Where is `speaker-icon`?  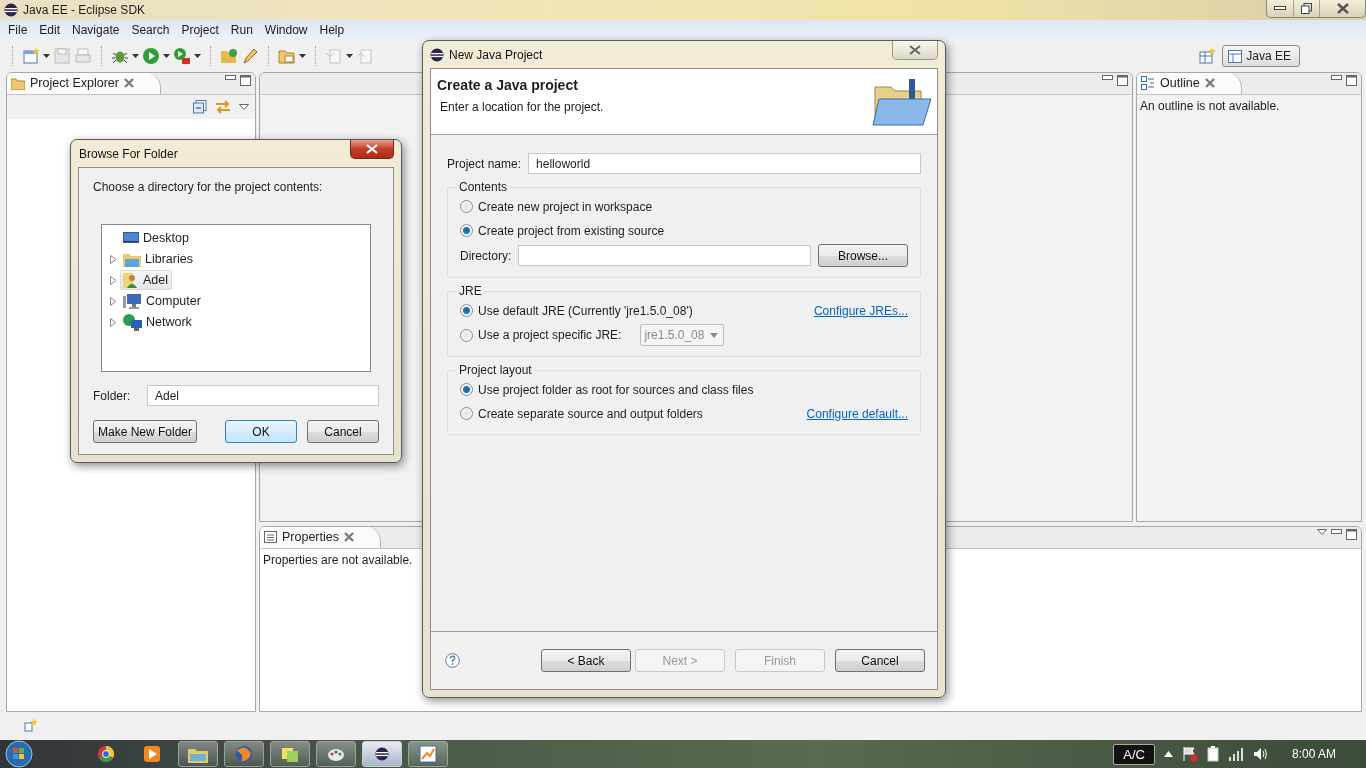 speaker-icon is located at coordinates (1260, 754).